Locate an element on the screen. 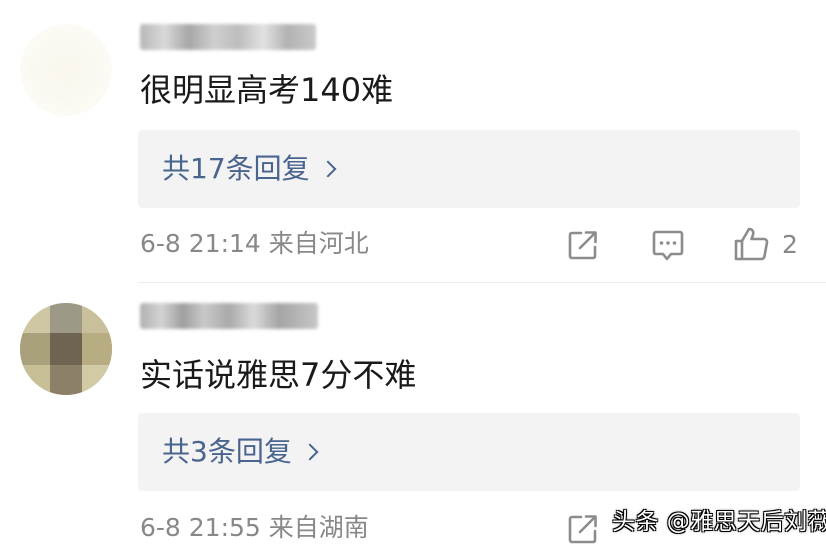  comment-icon is located at coordinates (668, 245).